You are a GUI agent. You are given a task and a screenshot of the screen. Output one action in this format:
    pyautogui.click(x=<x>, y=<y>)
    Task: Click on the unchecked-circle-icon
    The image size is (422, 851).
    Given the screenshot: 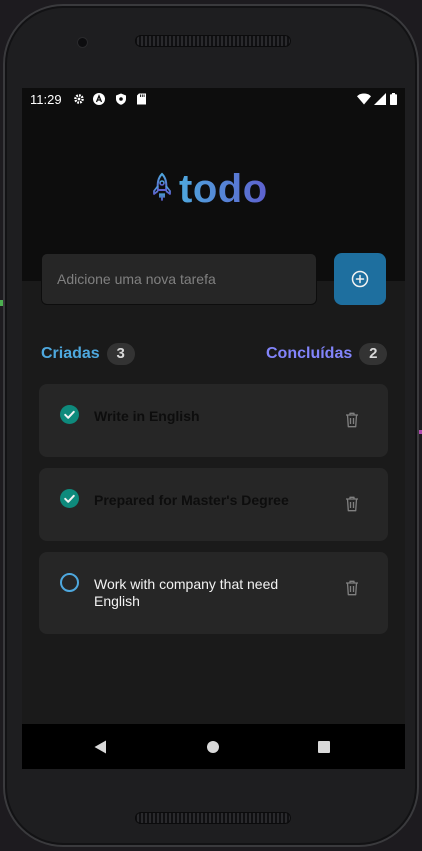 What is the action you would take?
    pyautogui.click(x=69, y=582)
    